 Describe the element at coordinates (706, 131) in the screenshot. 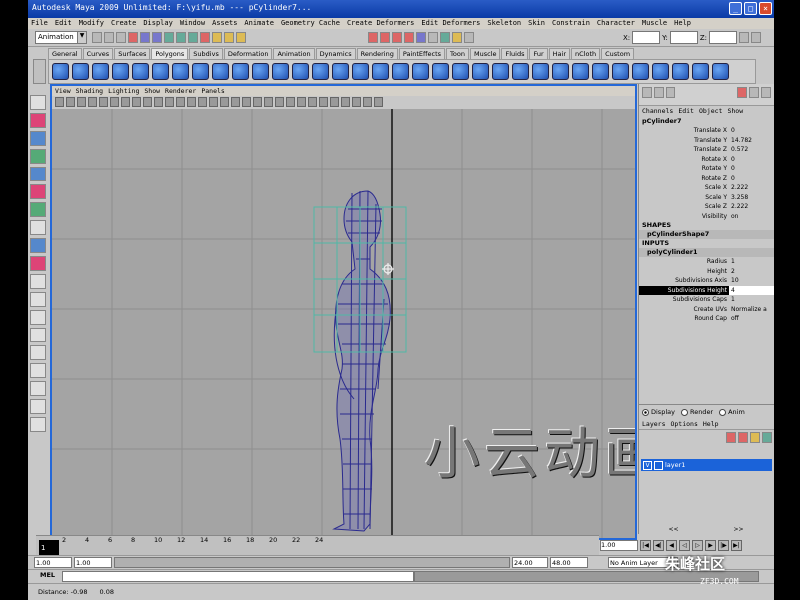

I see `attribute-row: Translate X0` at that location.